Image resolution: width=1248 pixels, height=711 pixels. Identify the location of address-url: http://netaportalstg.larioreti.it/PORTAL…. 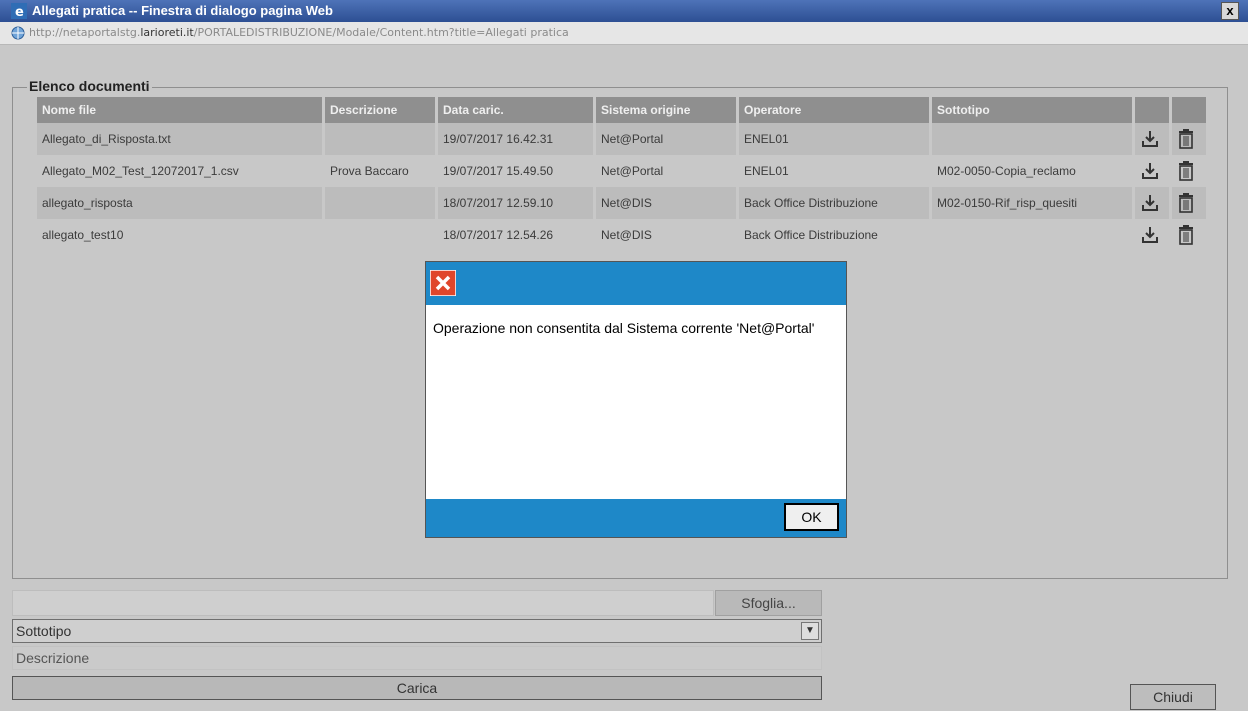
(299, 32).